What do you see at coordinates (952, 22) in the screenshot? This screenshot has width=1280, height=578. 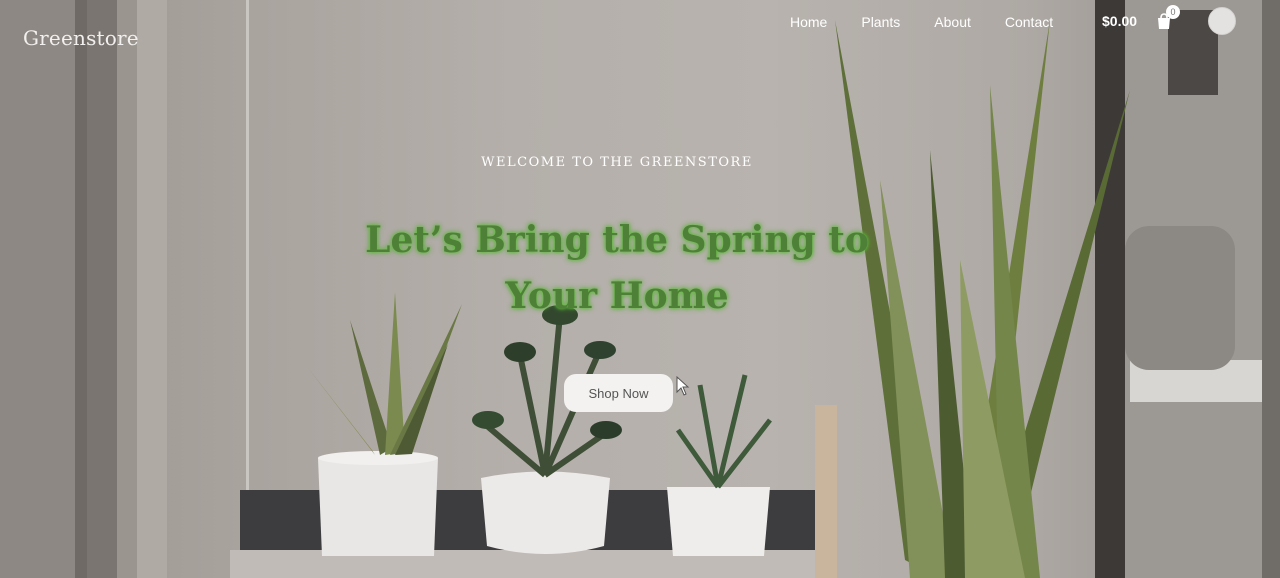 I see `nav-about-link: About` at bounding box center [952, 22].